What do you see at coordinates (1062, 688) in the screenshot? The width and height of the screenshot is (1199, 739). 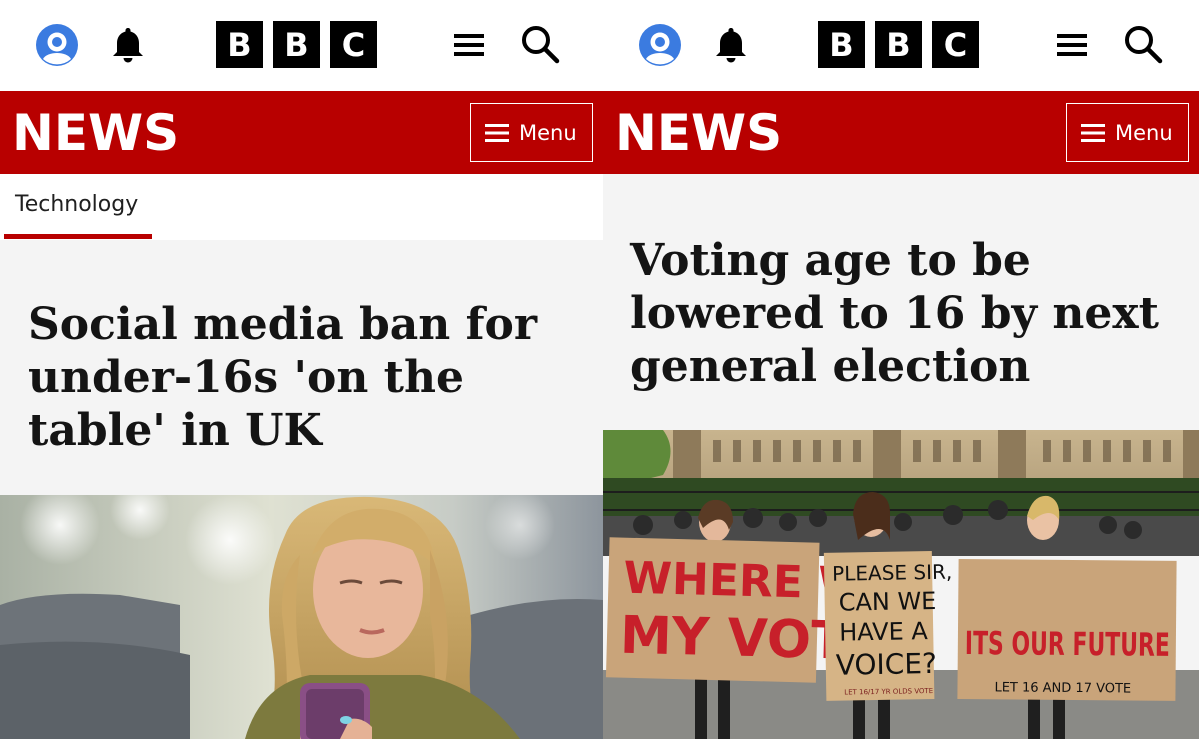 I see `sign-let-16-17-vote: LET 16 AND 17 VOTE` at bounding box center [1062, 688].